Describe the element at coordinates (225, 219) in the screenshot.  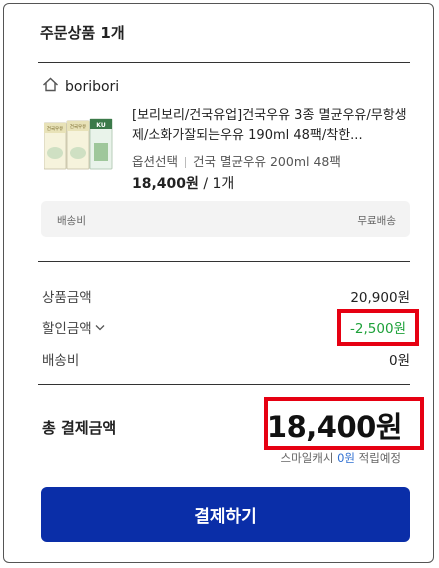
I see `shipping-info: 배송비 무료배송` at that location.